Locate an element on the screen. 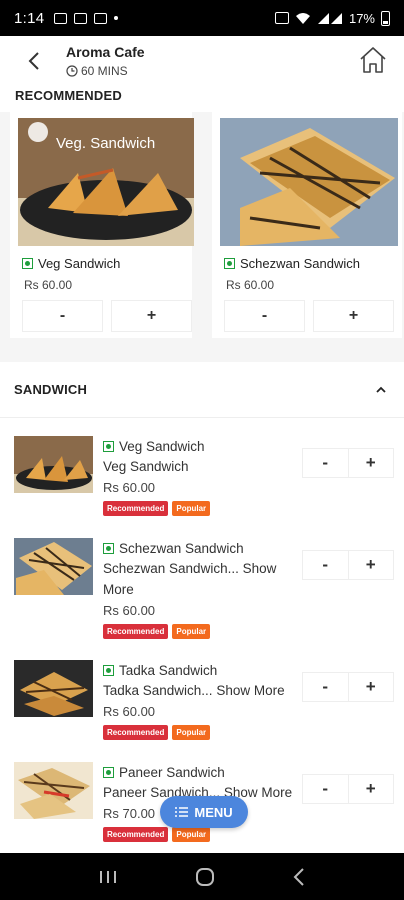 This screenshot has height=900, width=404. home-icon is located at coordinates (373, 60).